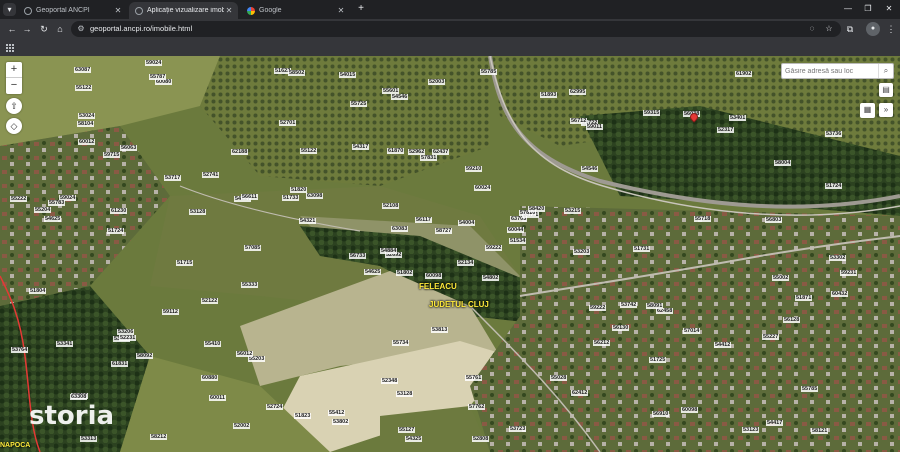  What do you see at coordinates (12, 29) in the screenshot?
I see `back-button: ←` at bounding box center [12, 29].